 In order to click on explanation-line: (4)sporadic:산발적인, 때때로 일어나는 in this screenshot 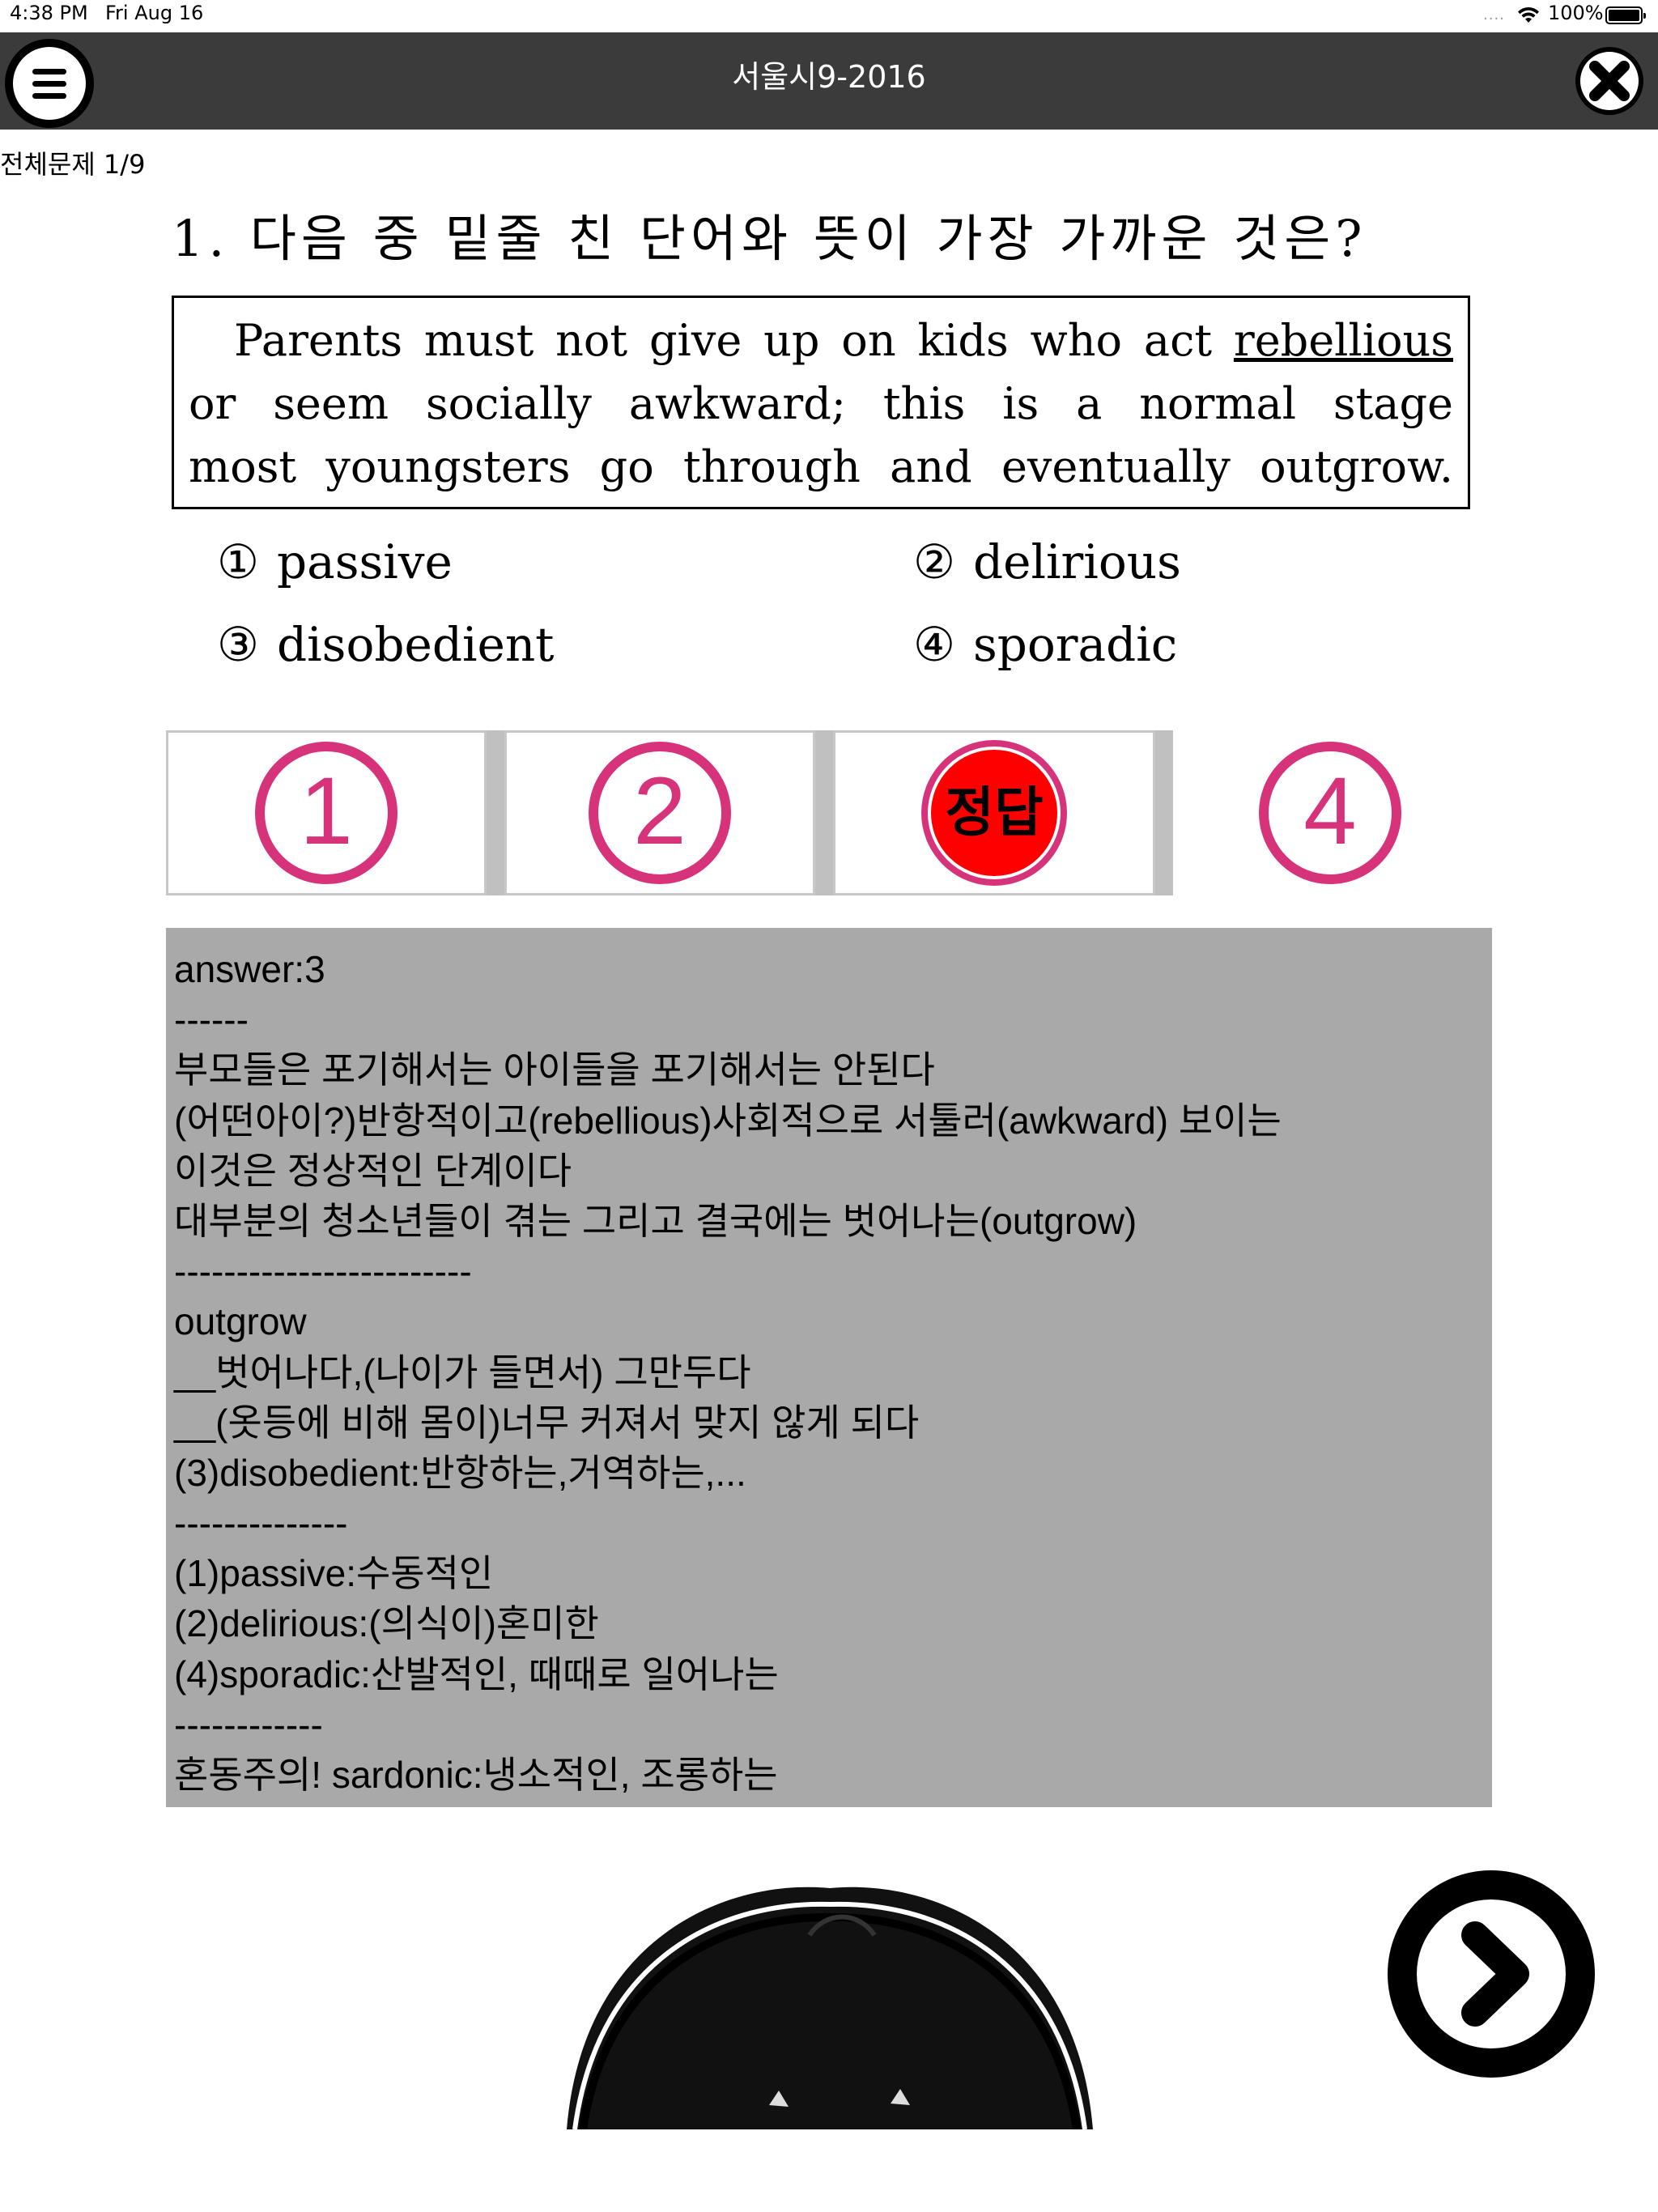, I will do `click(476, 1674)`.